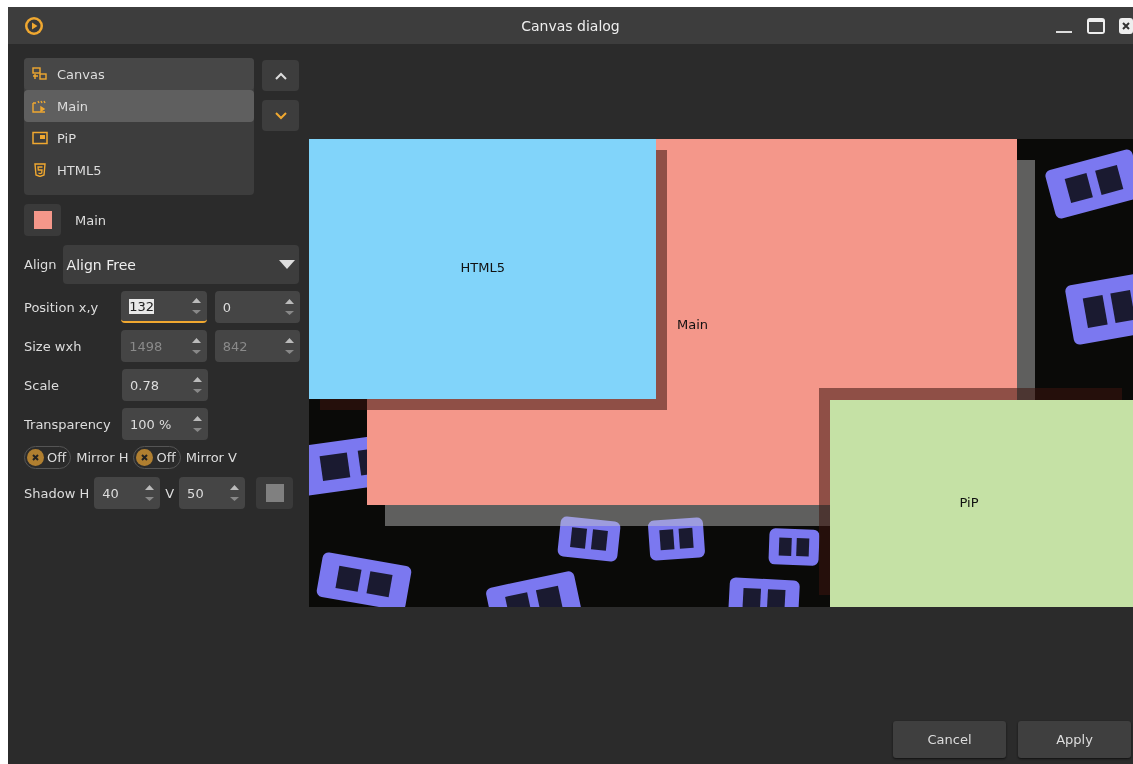  What do you see at coordinates (139, 138) in the screenshot?
I see `layer-item: PiP` at bounding box center [139, 138].